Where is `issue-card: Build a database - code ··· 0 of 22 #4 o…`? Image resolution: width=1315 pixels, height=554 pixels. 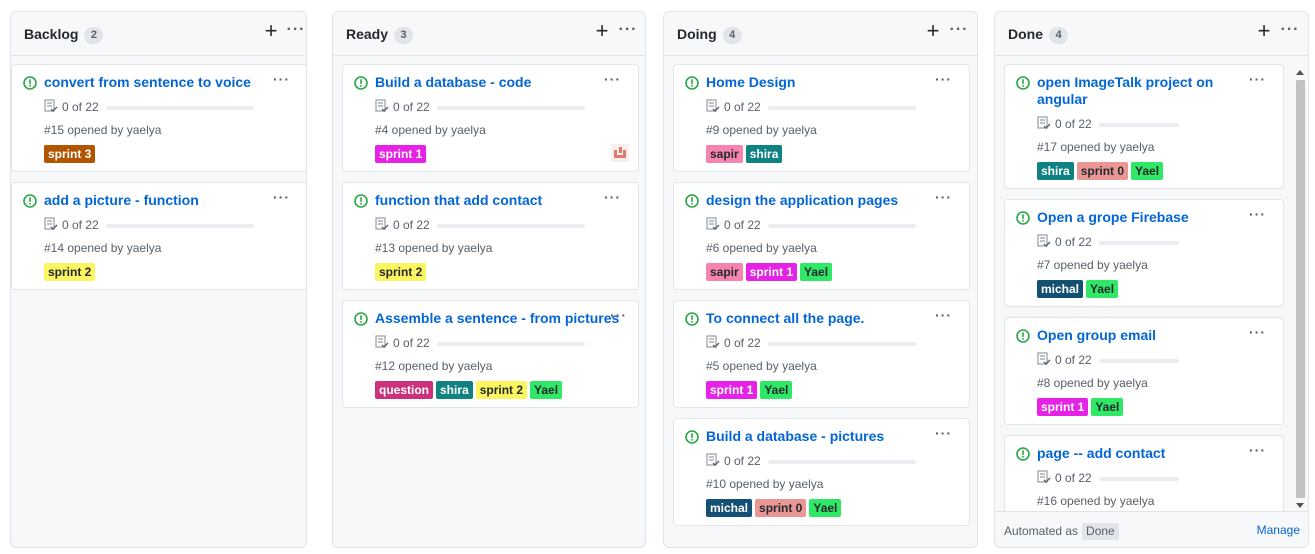
issue-card: Build a database - code ··· 0 of 22 #4 o… is located at coordinates (490, 118).